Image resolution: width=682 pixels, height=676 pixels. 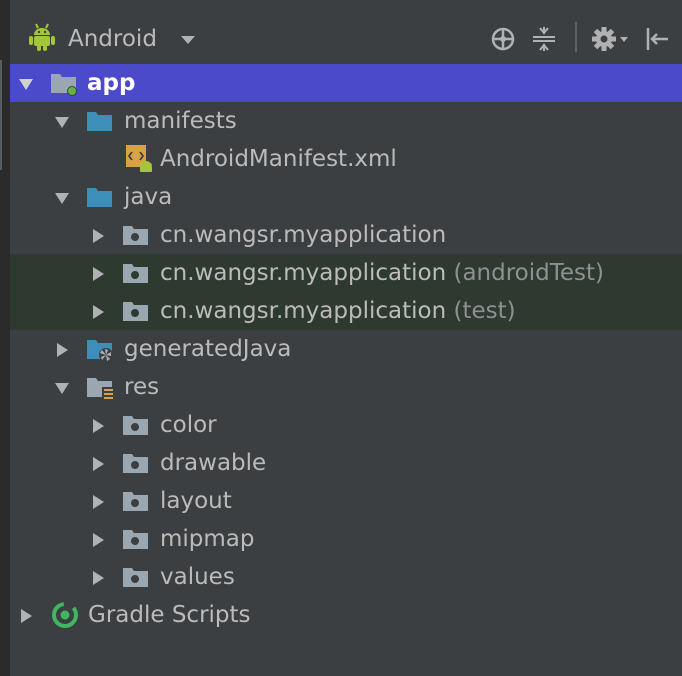 What do you see at coordinates (346, 121) in the screenshot?
I see `tree-node-manifests: manifests` at bounding box center [346, 121].